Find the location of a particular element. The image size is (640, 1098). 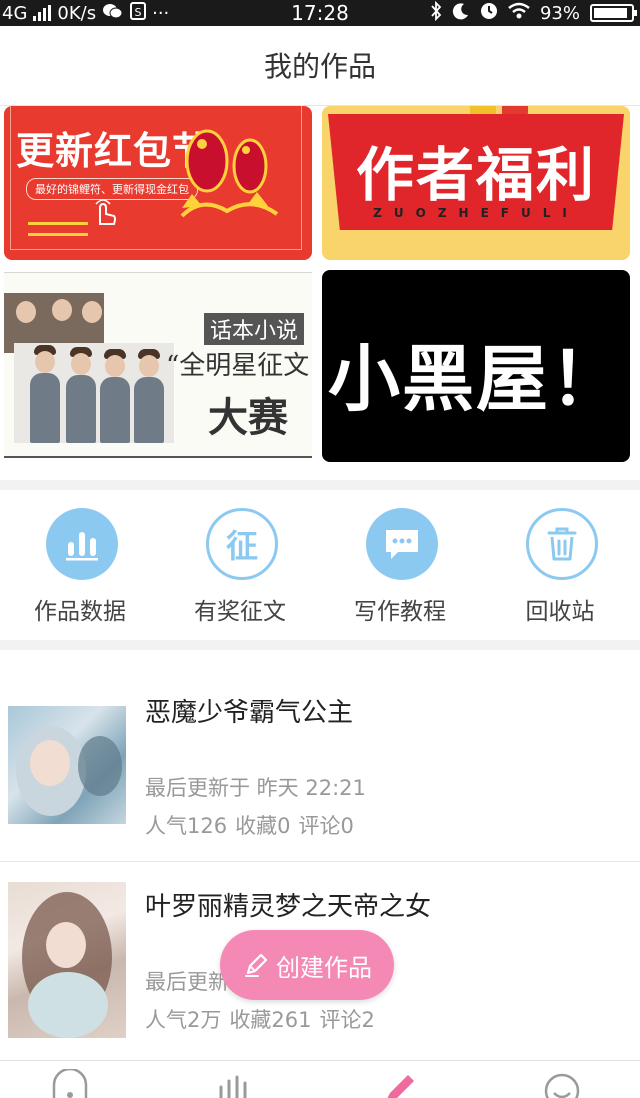

tab-profile is located at coordinates (562, 1083).